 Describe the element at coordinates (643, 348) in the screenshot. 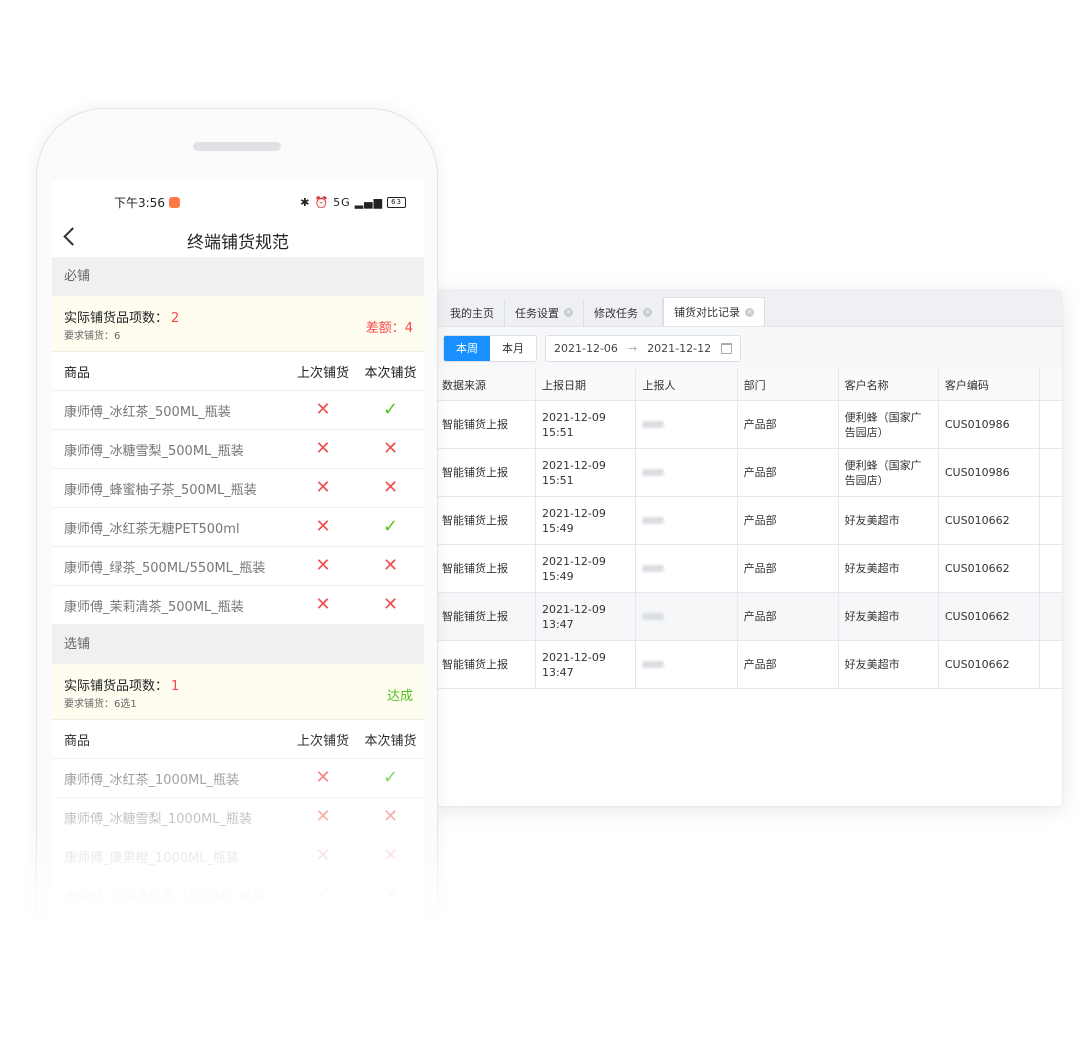

I see `date-range-picker: 2021-12-06 → 2021-12-12` at that location.